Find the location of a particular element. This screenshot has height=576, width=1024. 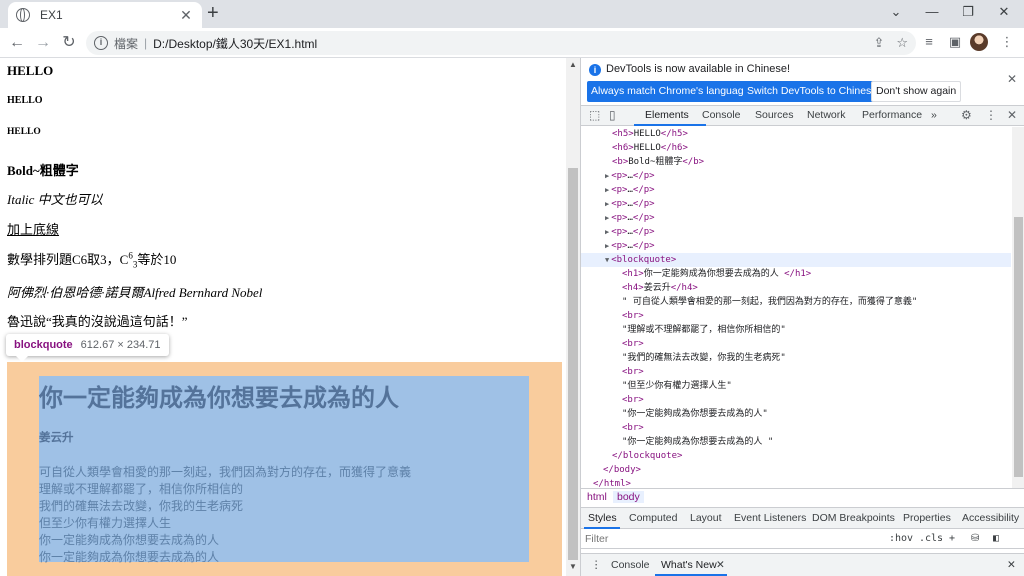

dom-node-b: <b>Bold~粗體字</b> is located at coordinates (796, 162).